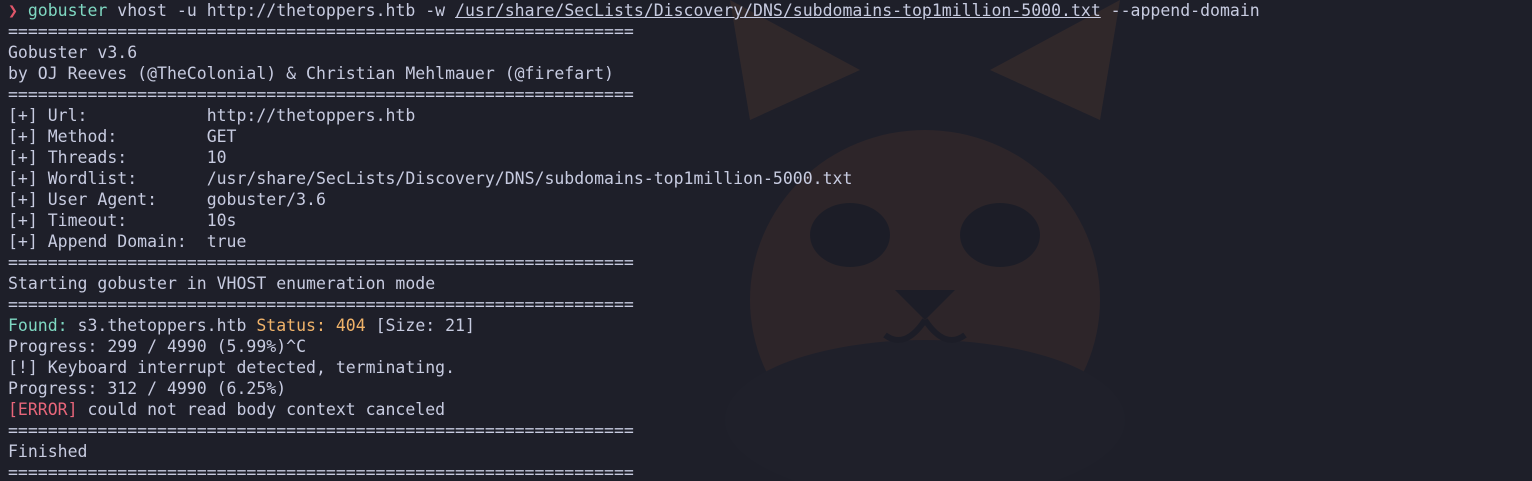 The height and width of the screenshot is (481, 1532). I want to click on status-code: 404, so click(345, 325).